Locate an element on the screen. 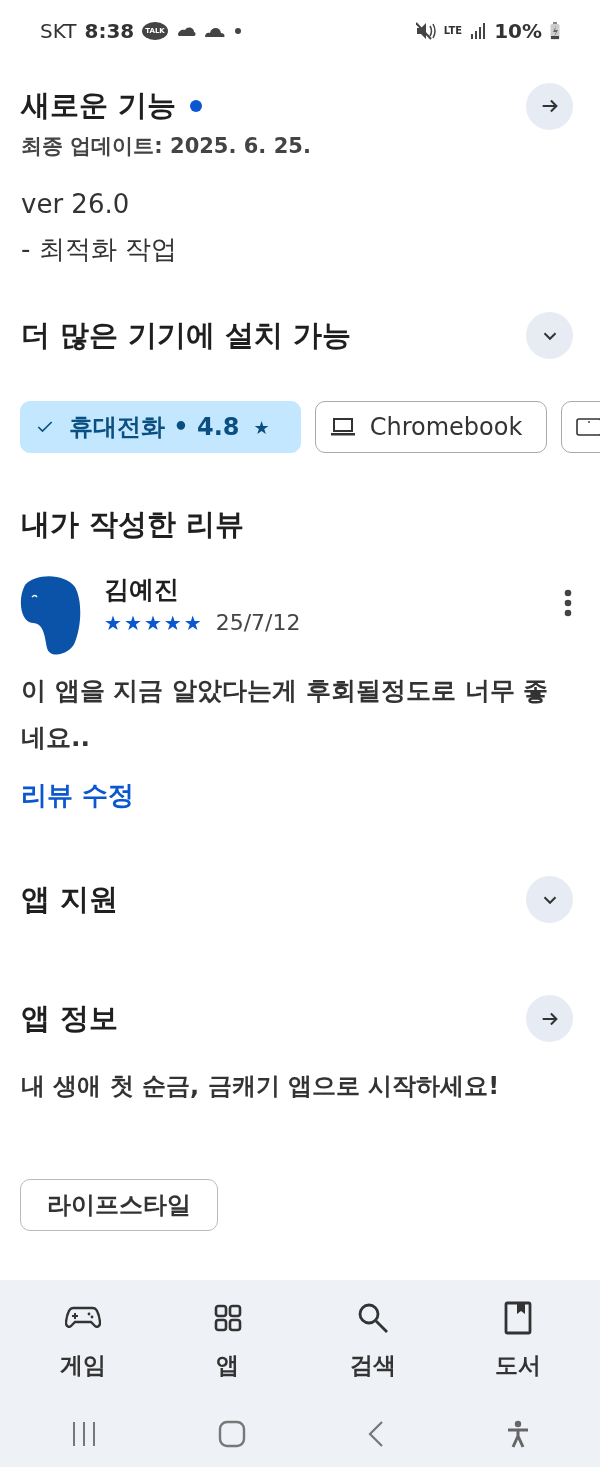 The width and height of the screenshot is (600, 1467). mute-icon is located at coordinates (425, 31).